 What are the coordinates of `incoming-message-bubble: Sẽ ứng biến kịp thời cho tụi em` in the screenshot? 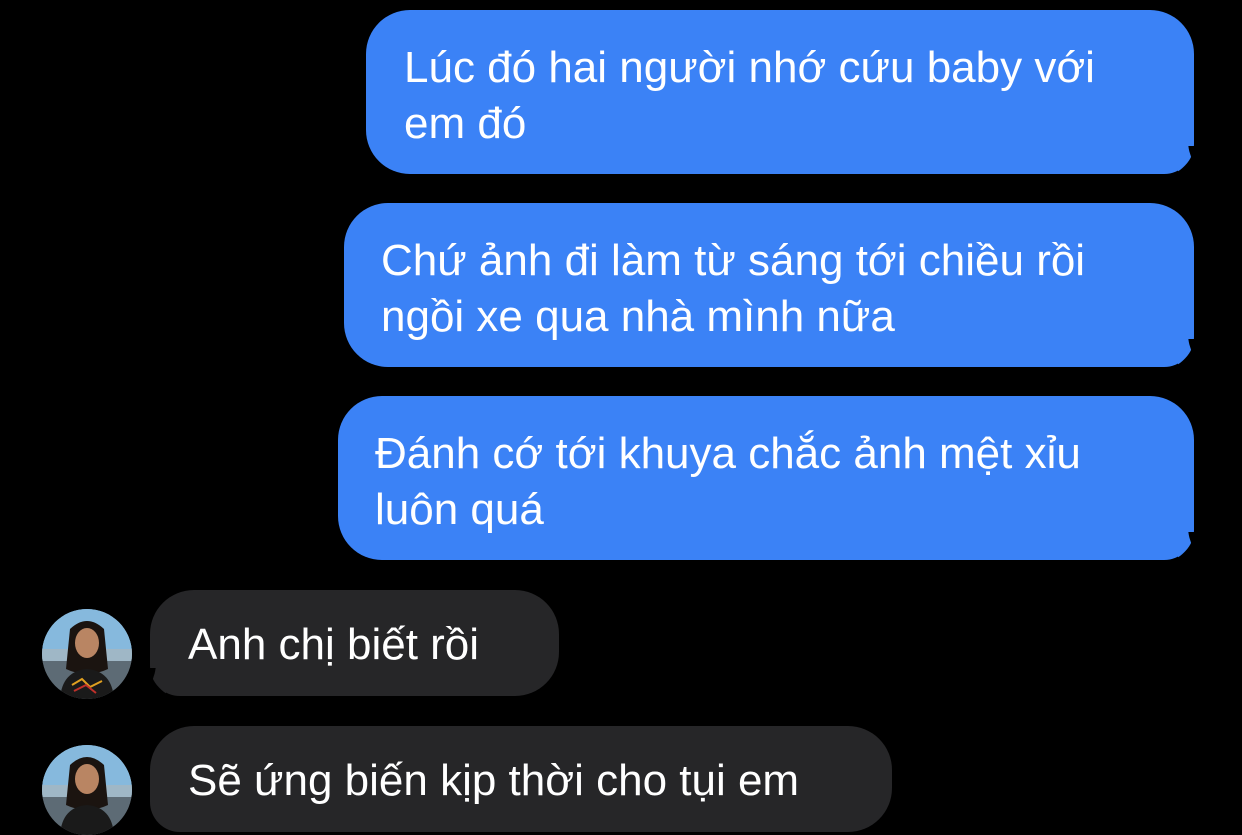 It's located at (521, 779).